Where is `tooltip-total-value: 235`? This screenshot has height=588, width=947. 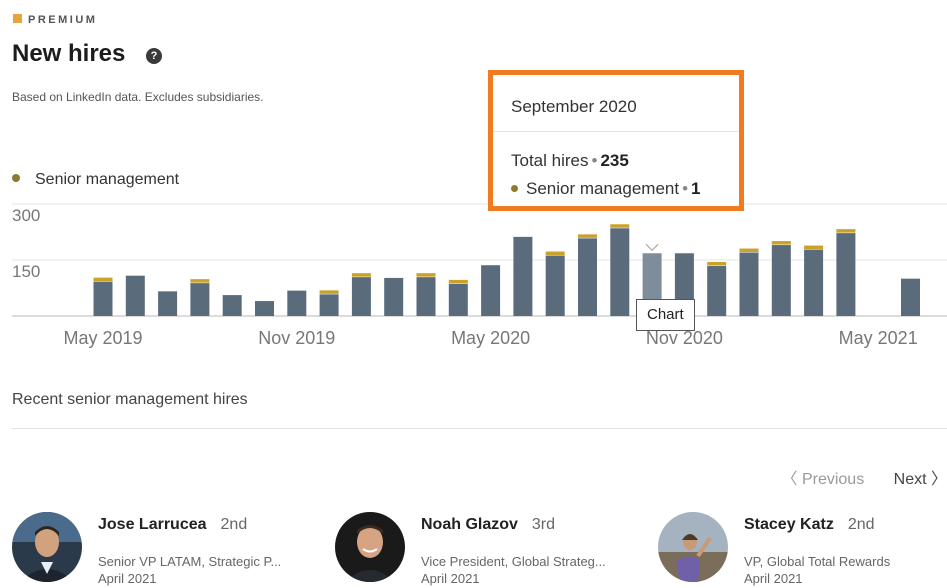
tooltip-total-value: 235 is located at coordinates (614, 160).